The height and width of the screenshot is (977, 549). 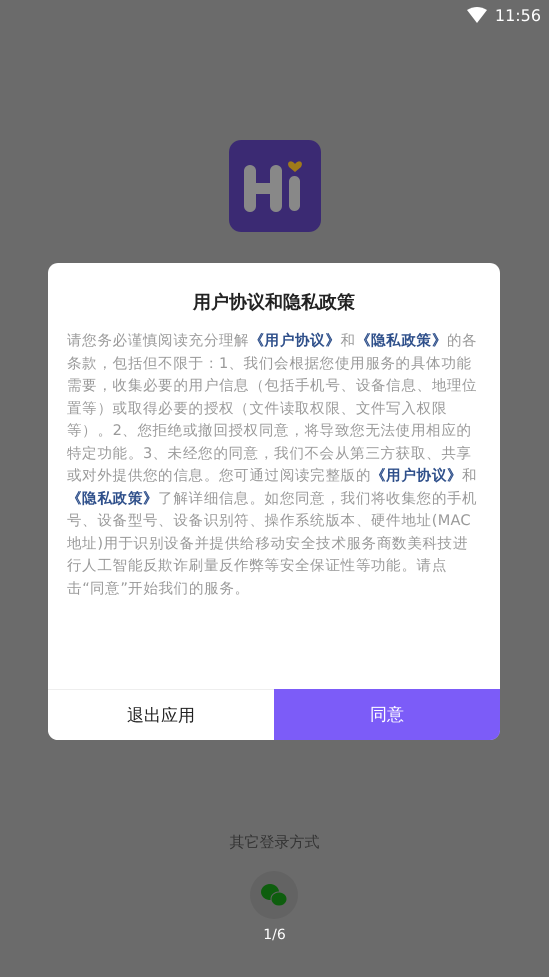 I want to click on wechat-login-icon, so click(x=274, y=895).